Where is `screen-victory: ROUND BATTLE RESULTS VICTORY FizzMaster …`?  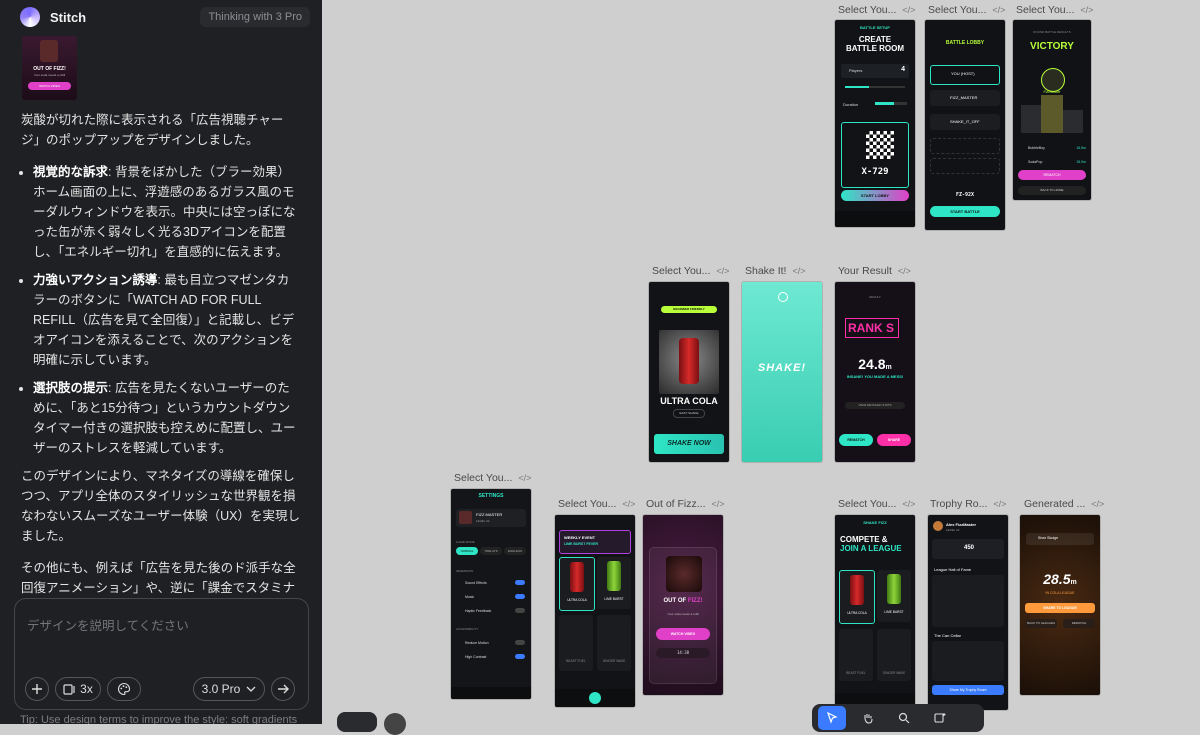
screen-victory: ROUND BATTLE RESULTS VICTORY FizzMaster … is located at coordinates (1052, 110).